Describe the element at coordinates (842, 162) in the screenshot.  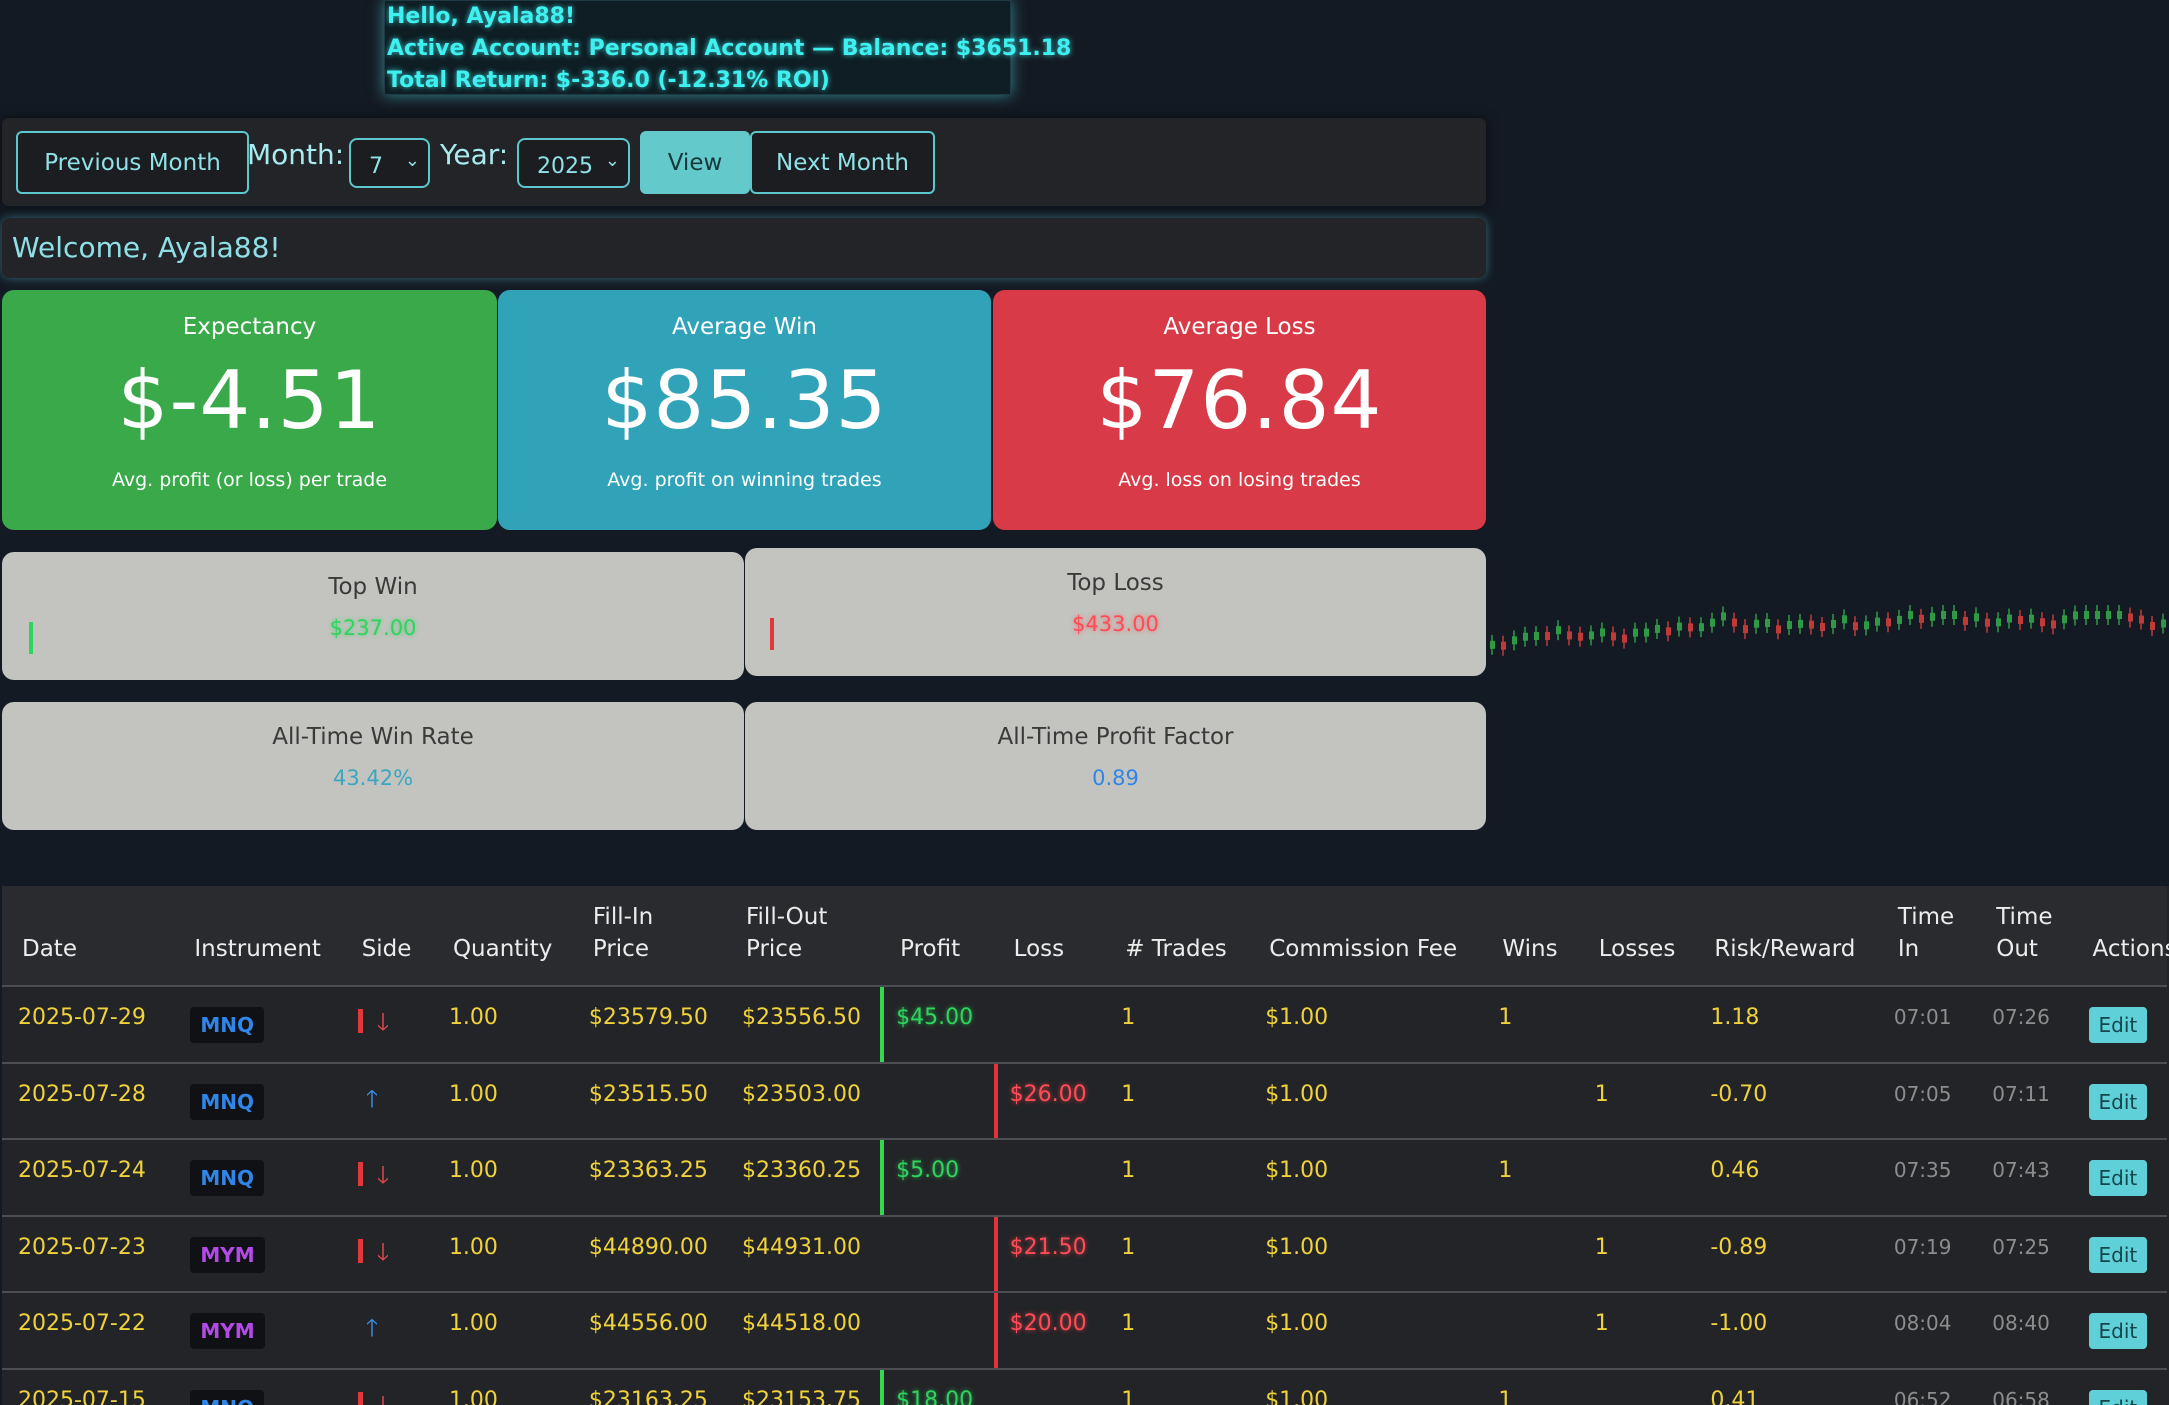
I see `next-month-button: Next Month` at that location.